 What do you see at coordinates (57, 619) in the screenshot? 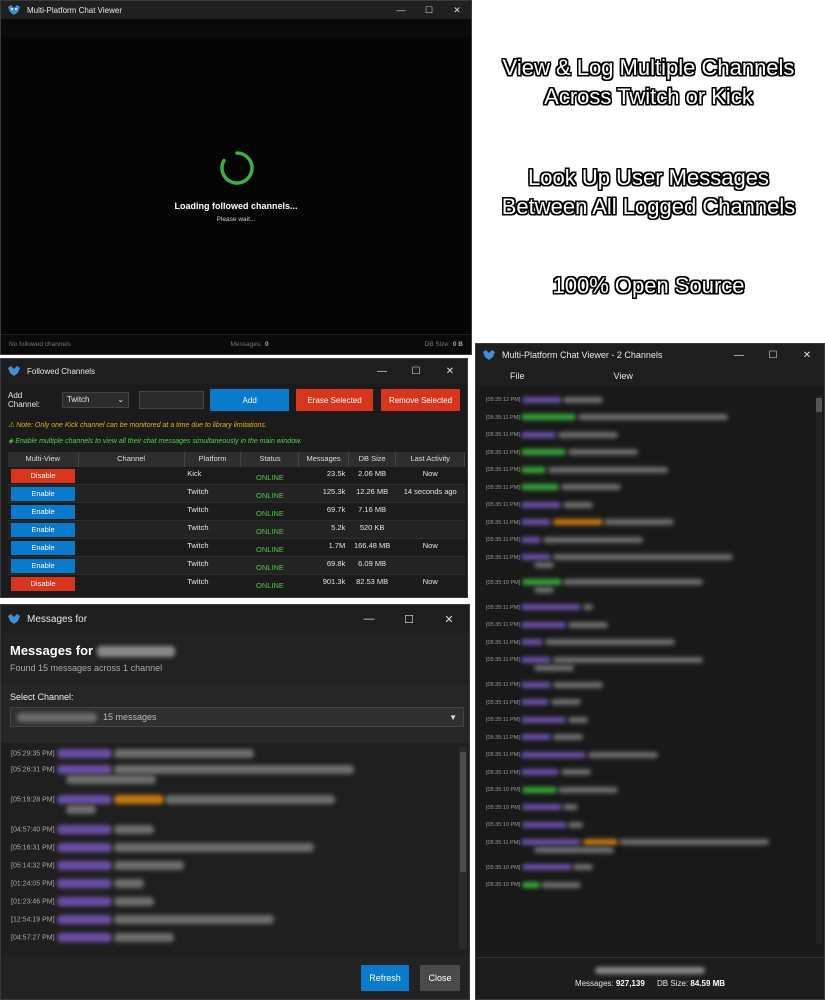
I see `window-title: Messages for` at bounding box center [57, 619].